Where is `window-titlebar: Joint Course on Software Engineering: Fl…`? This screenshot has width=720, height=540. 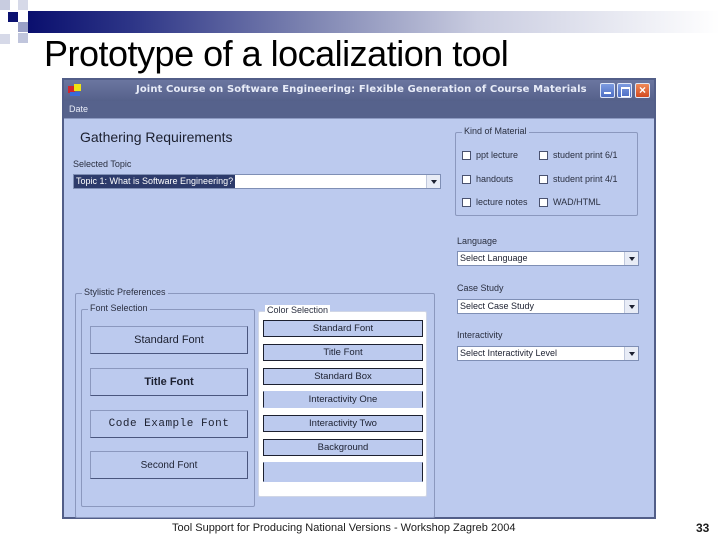 window-titlebar: Joint Course on Software Engineering: Fl… is located at coordinates (359, 90).